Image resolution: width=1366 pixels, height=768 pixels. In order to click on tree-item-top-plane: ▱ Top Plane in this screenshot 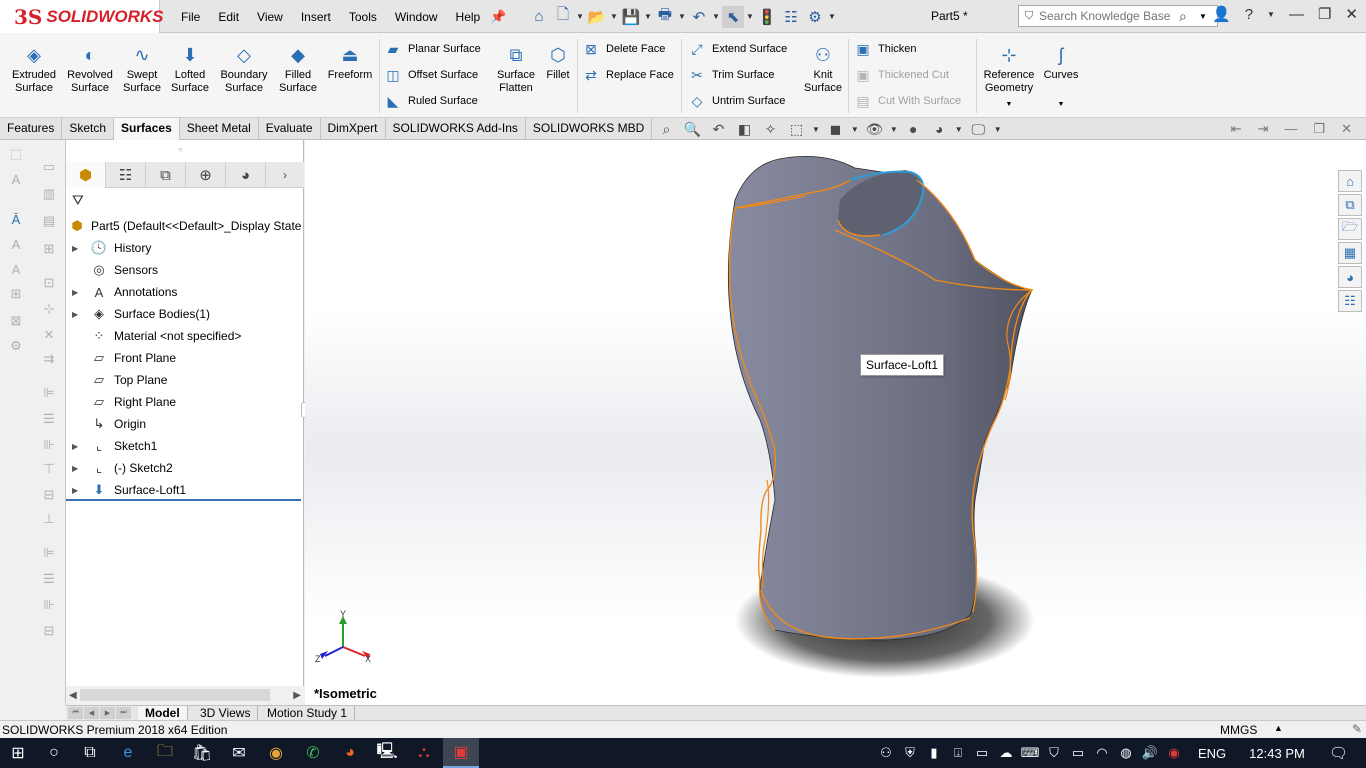, I will do `click(185, 380)`.